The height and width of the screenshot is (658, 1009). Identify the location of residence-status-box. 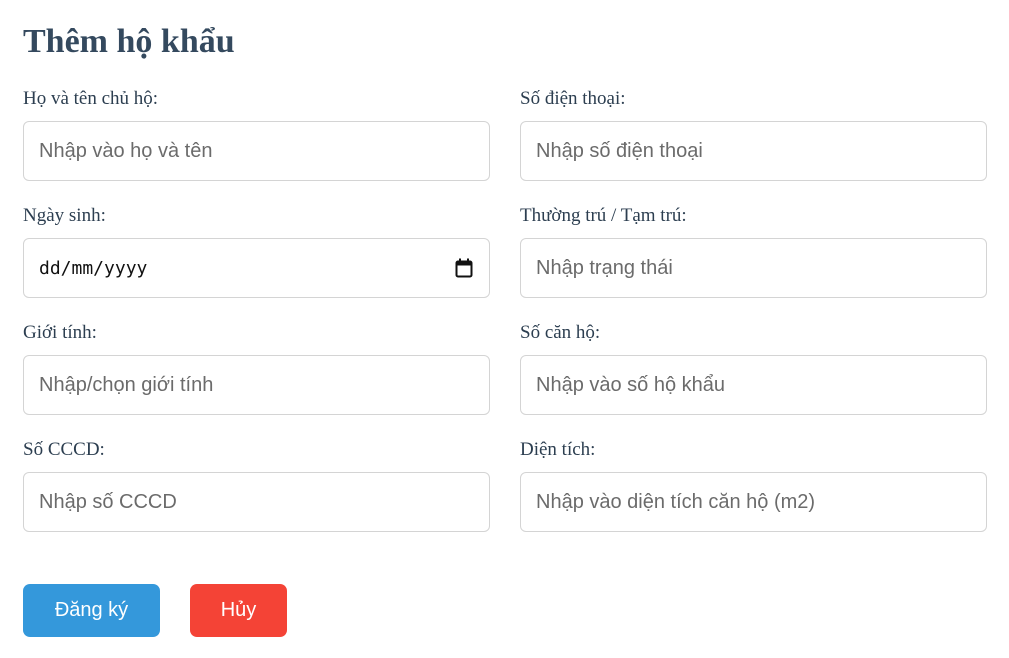
(753, 268).